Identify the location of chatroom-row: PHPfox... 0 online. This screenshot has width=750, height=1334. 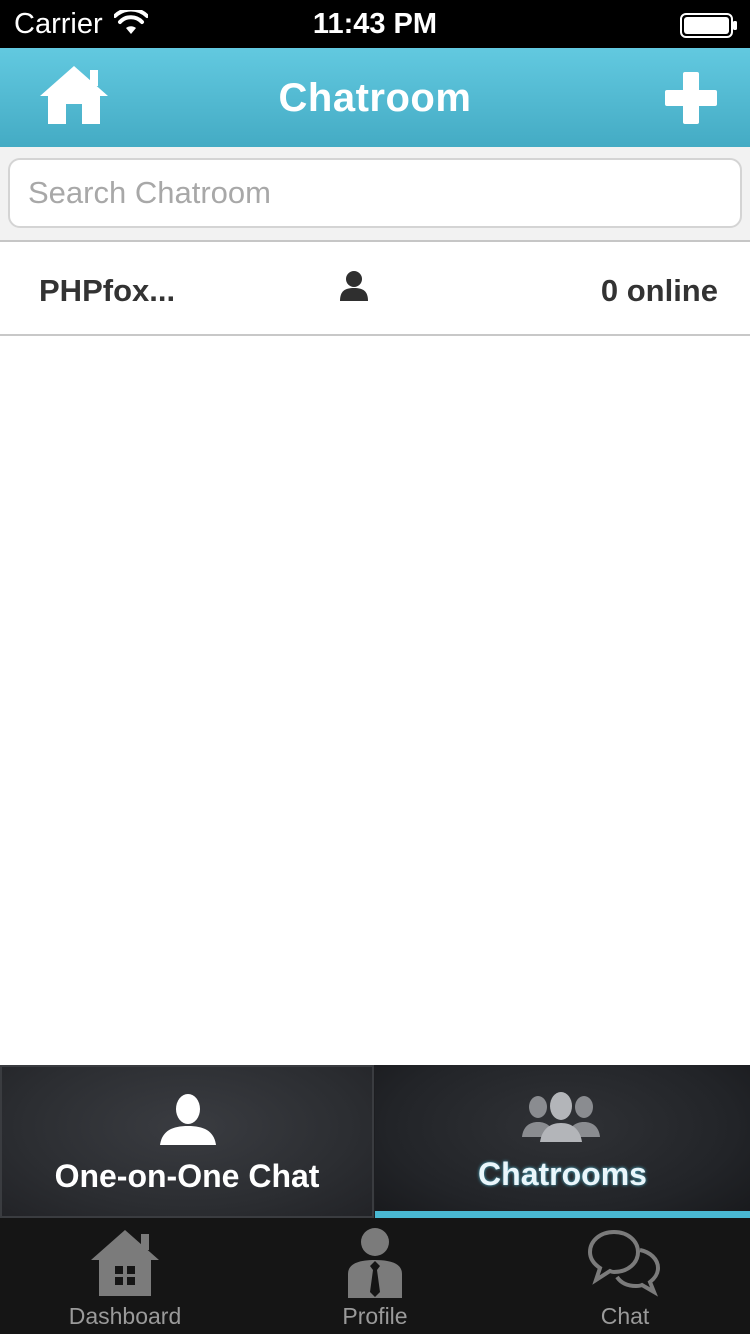
(375, 290).